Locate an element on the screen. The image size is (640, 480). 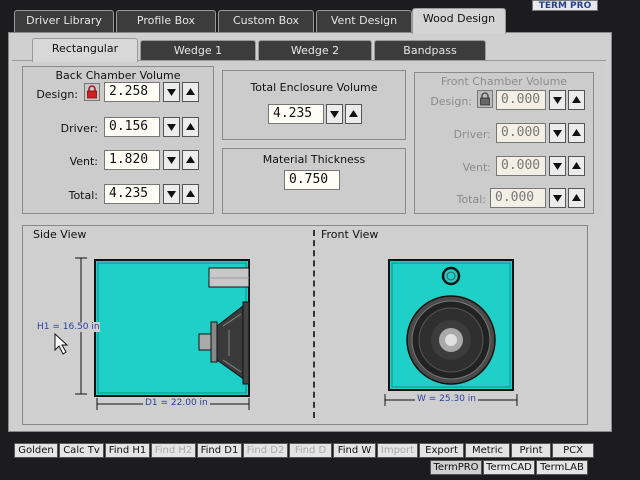
tab-profile-box: Profile Box is located at coordinates (166, 21).